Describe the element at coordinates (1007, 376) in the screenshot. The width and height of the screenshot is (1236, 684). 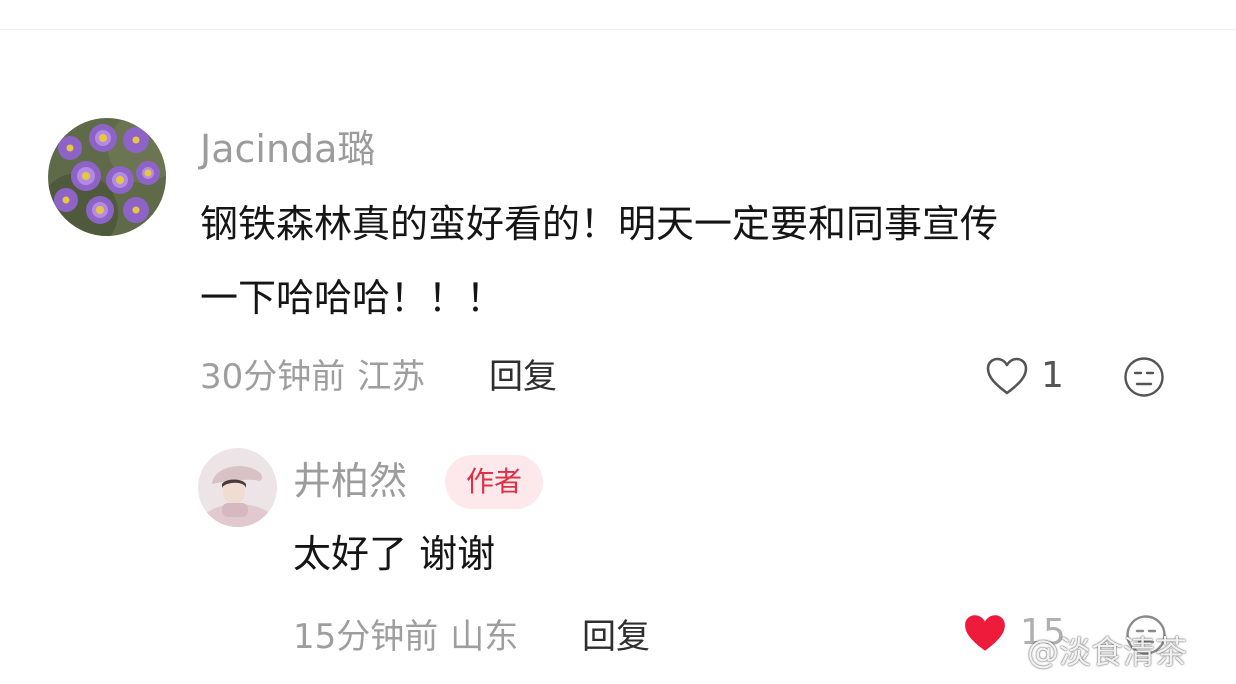
I see `heart-outline-icon` at that location.